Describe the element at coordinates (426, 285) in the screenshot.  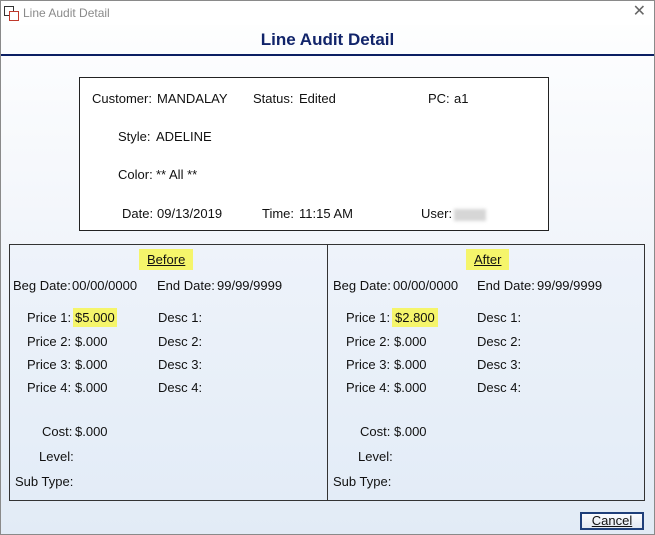
I see `after-beg-date-value: 00/00/0000` at that location.